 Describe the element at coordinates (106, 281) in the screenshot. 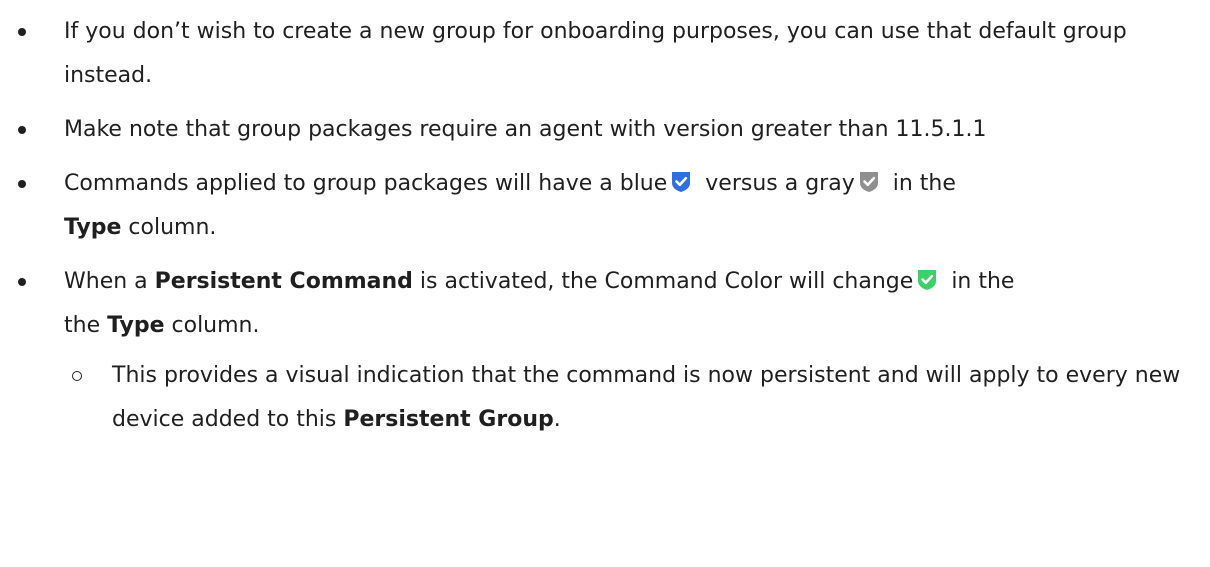

I see `item-text-part1: When a` at that location.